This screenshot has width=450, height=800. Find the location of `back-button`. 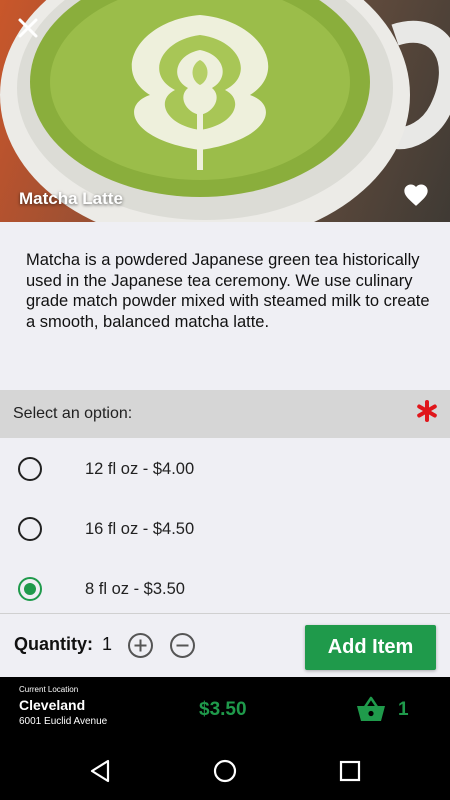

back-button is located at coordinates (101, 771).